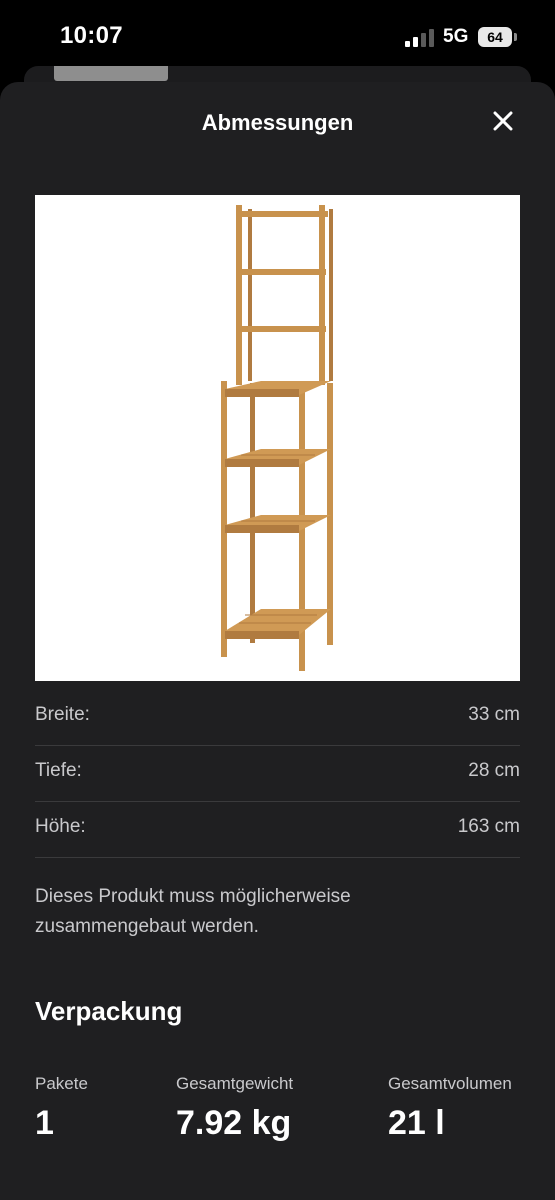 The height and width of the screenshot is (1200, 555). I want to click on packaging-packages: Pakete 1, so click(61, 1108).